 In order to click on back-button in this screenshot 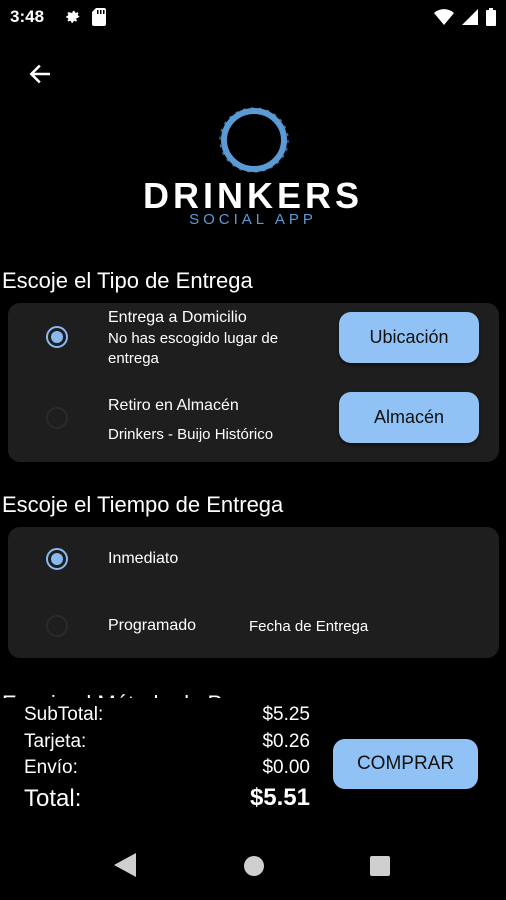, I will do `click(40, 74)`.